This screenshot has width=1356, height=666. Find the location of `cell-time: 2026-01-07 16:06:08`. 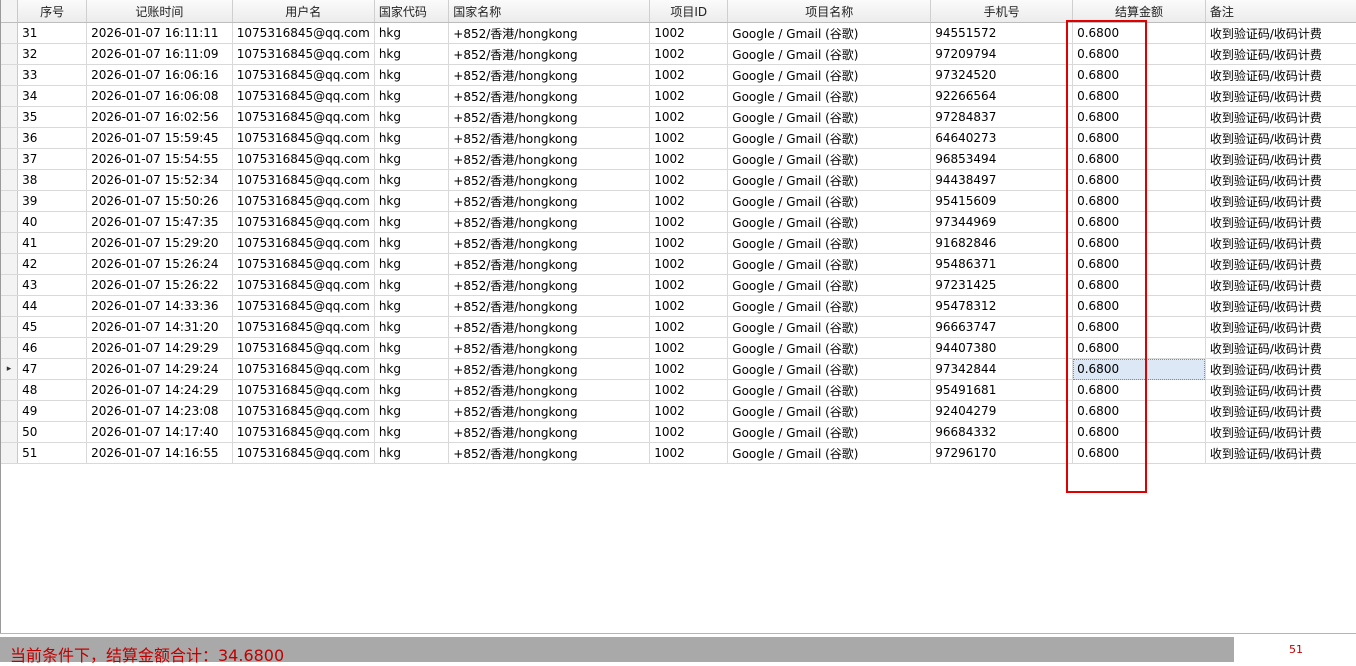

cell-time: 2026-01-07 16:06:08 is located at coordinates (159, 96).